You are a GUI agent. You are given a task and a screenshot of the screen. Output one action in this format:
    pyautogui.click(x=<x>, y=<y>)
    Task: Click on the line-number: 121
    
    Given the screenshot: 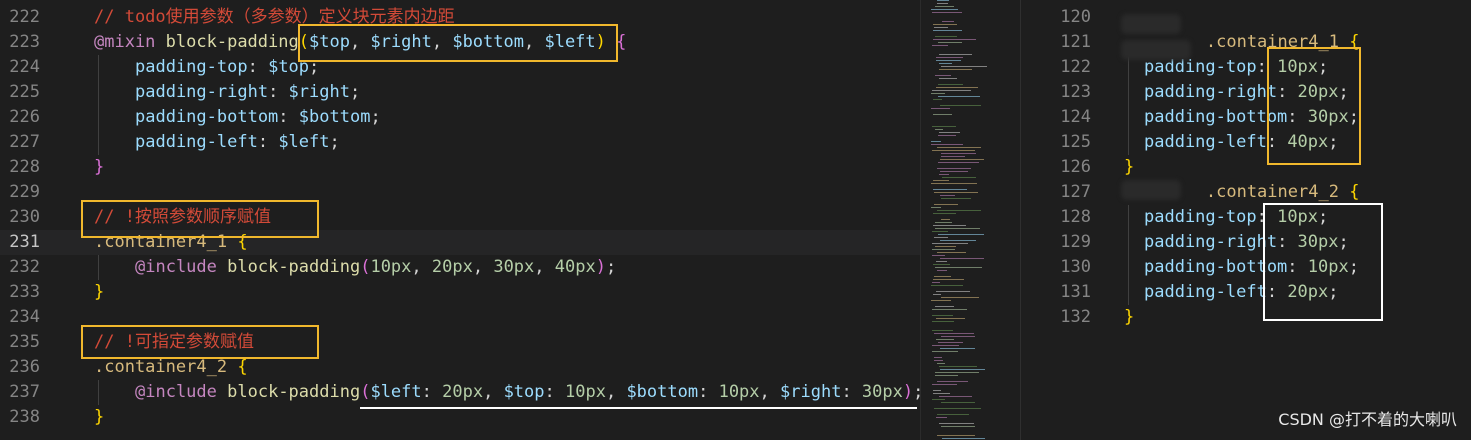 What is the action you would take?
    pyautogui.click(x=1075, y=42)
    